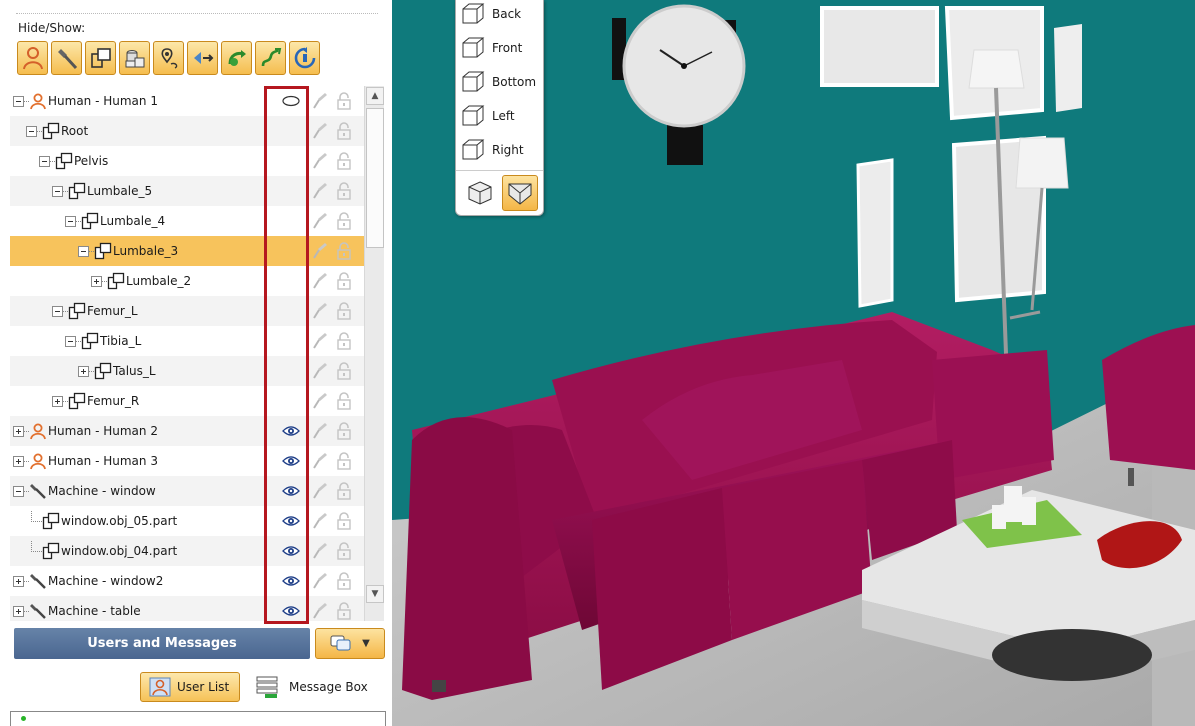 Image resolution: width=1195 pixels, height=726 pixels. Describe the element at coordinates (187, 131) in the screenshot. I see `tree-row: Root` at that location.